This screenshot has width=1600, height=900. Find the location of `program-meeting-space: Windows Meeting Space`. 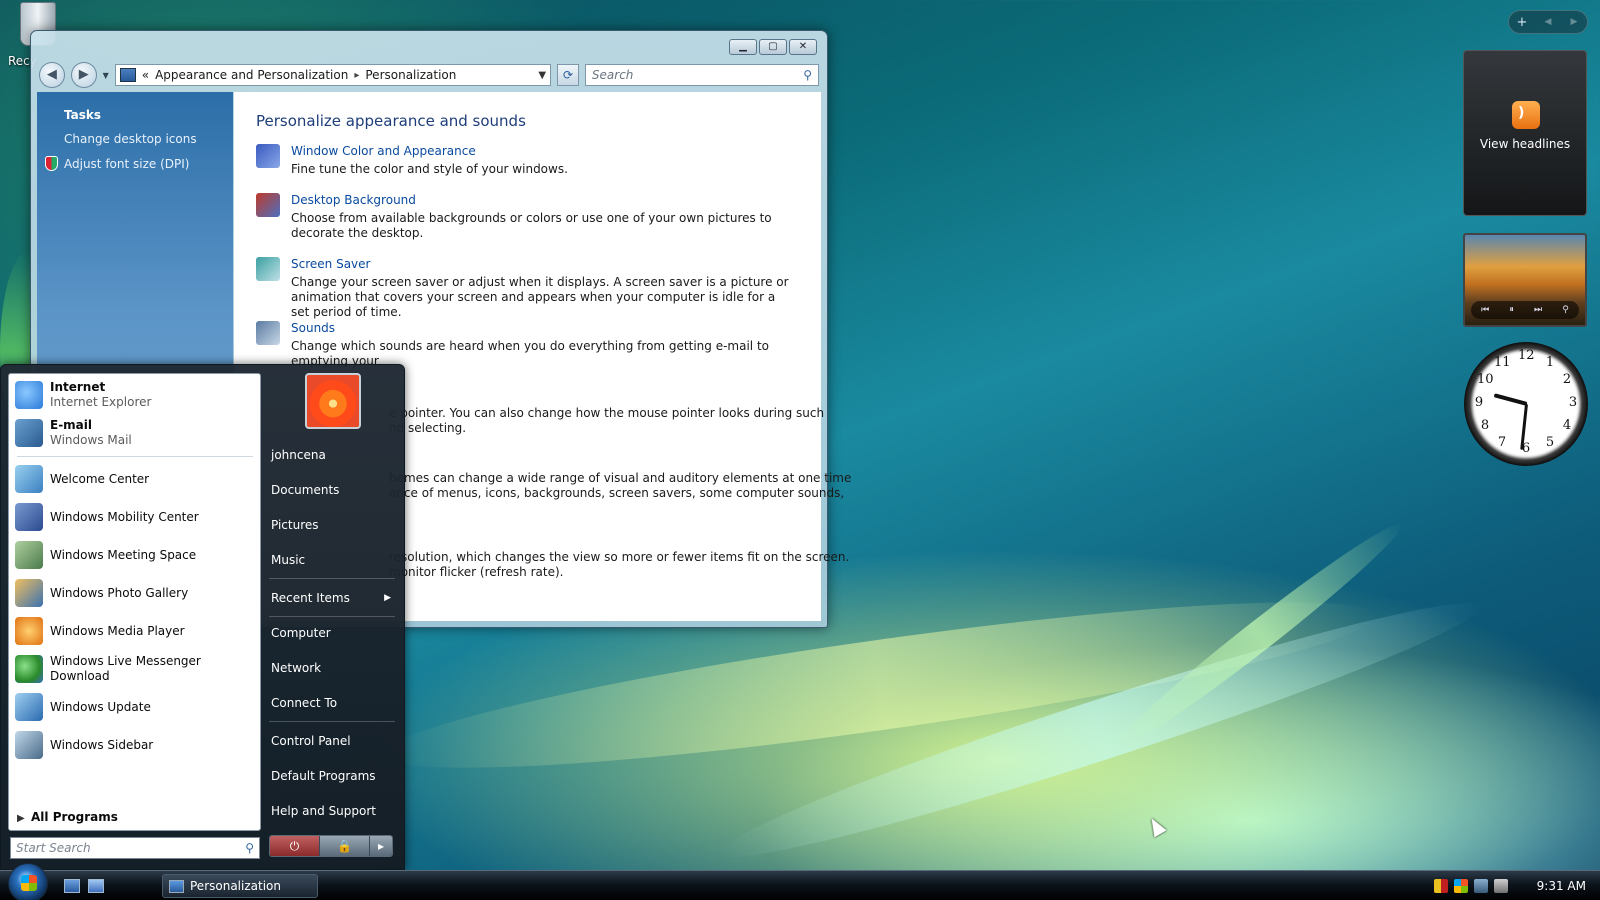

program-meeting-space: Windows Meeting Space is located at coordinates (135, 555).